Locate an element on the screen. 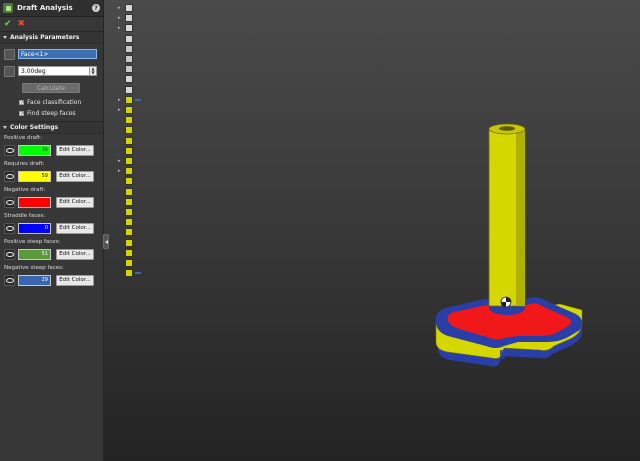  stem-top-hole is located at coordinates (507, 128).